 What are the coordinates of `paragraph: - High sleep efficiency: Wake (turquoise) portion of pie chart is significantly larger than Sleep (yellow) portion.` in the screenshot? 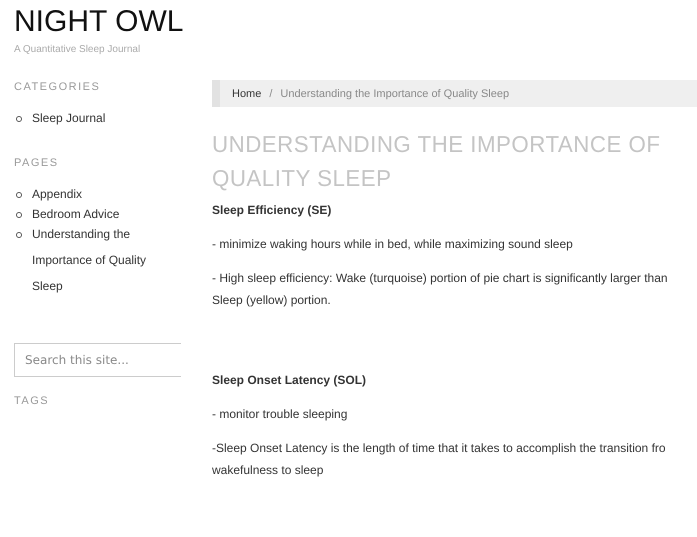 It's located at (440, 289).